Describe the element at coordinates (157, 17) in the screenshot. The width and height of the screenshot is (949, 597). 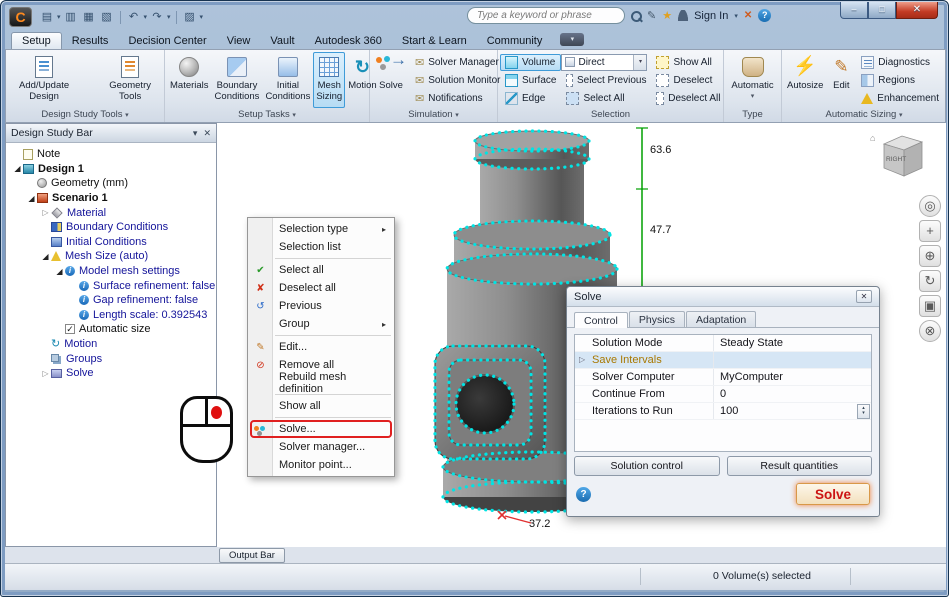
I see `redo-icon: ↷` at that location.